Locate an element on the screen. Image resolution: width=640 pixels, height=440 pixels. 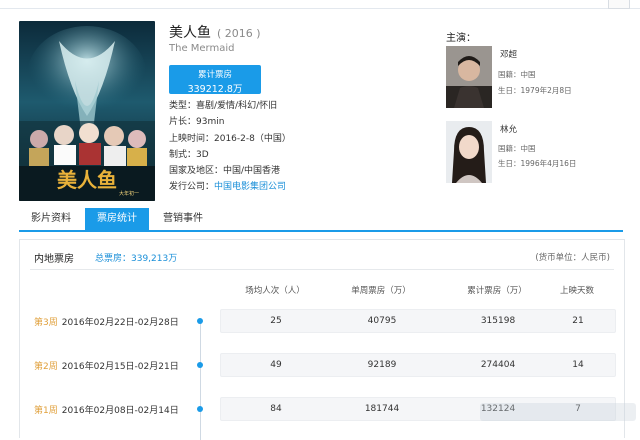
boxoffice-value: 339212.8万 is located at coordinates (215, 89).